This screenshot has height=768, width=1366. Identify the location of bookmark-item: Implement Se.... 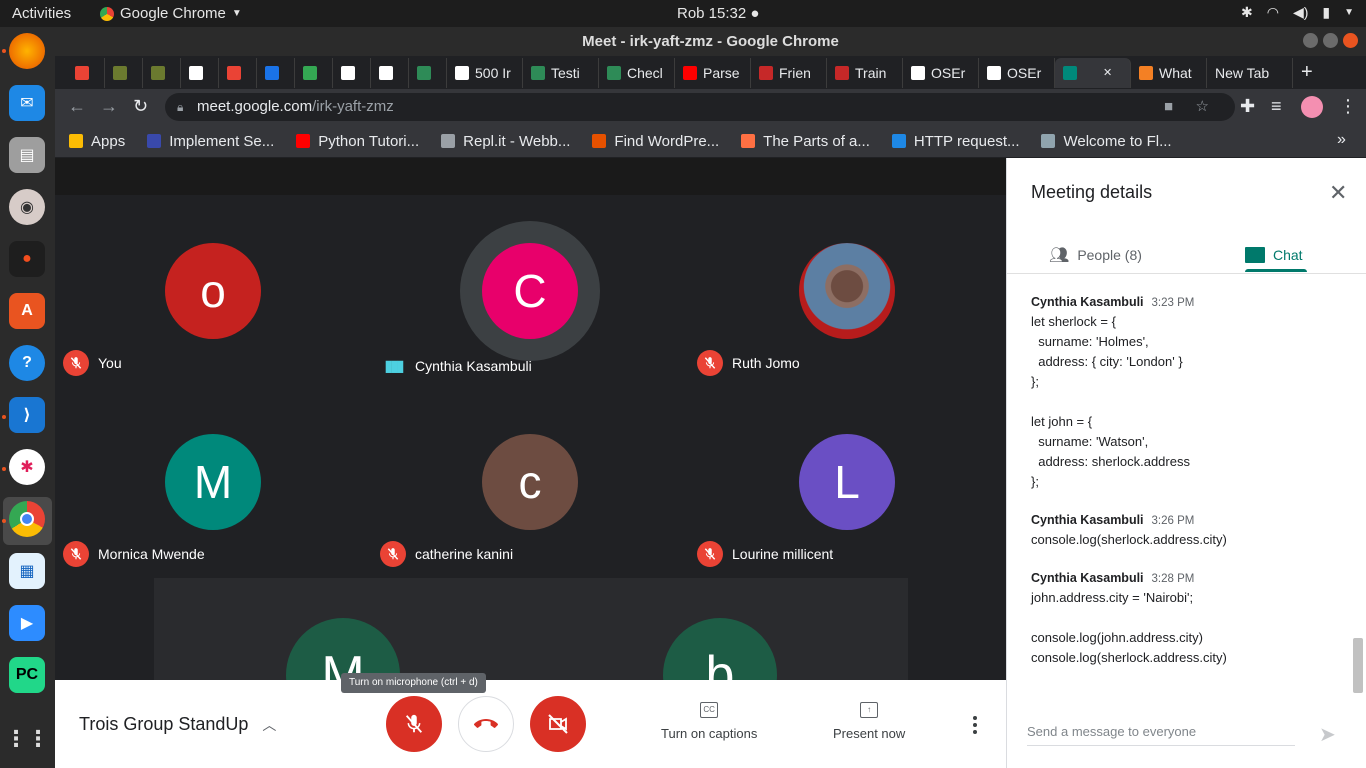
(210, 141).